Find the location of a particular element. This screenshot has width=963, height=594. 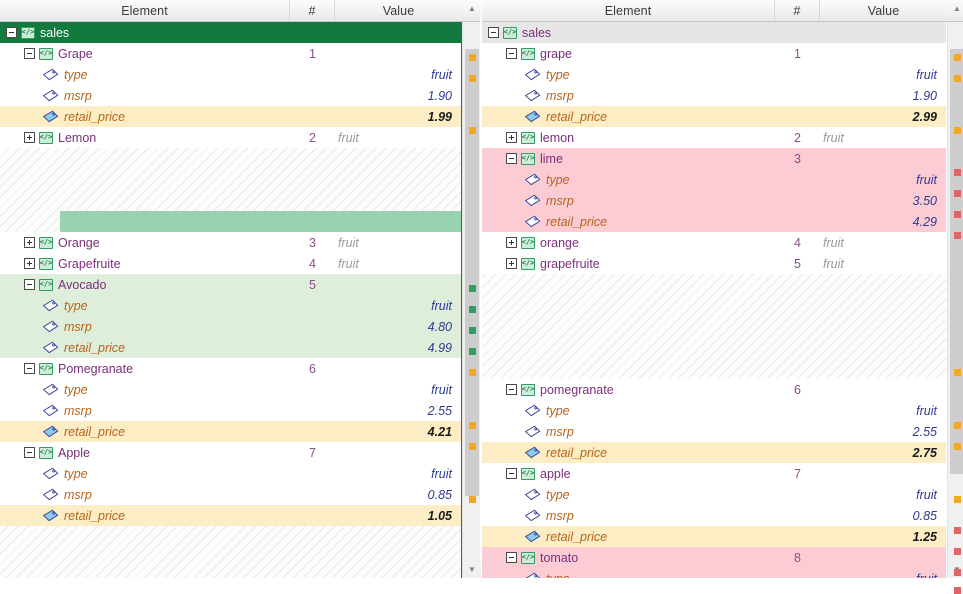

tree-row-element: </> tomato 8 is located at coordinates (714, 557).